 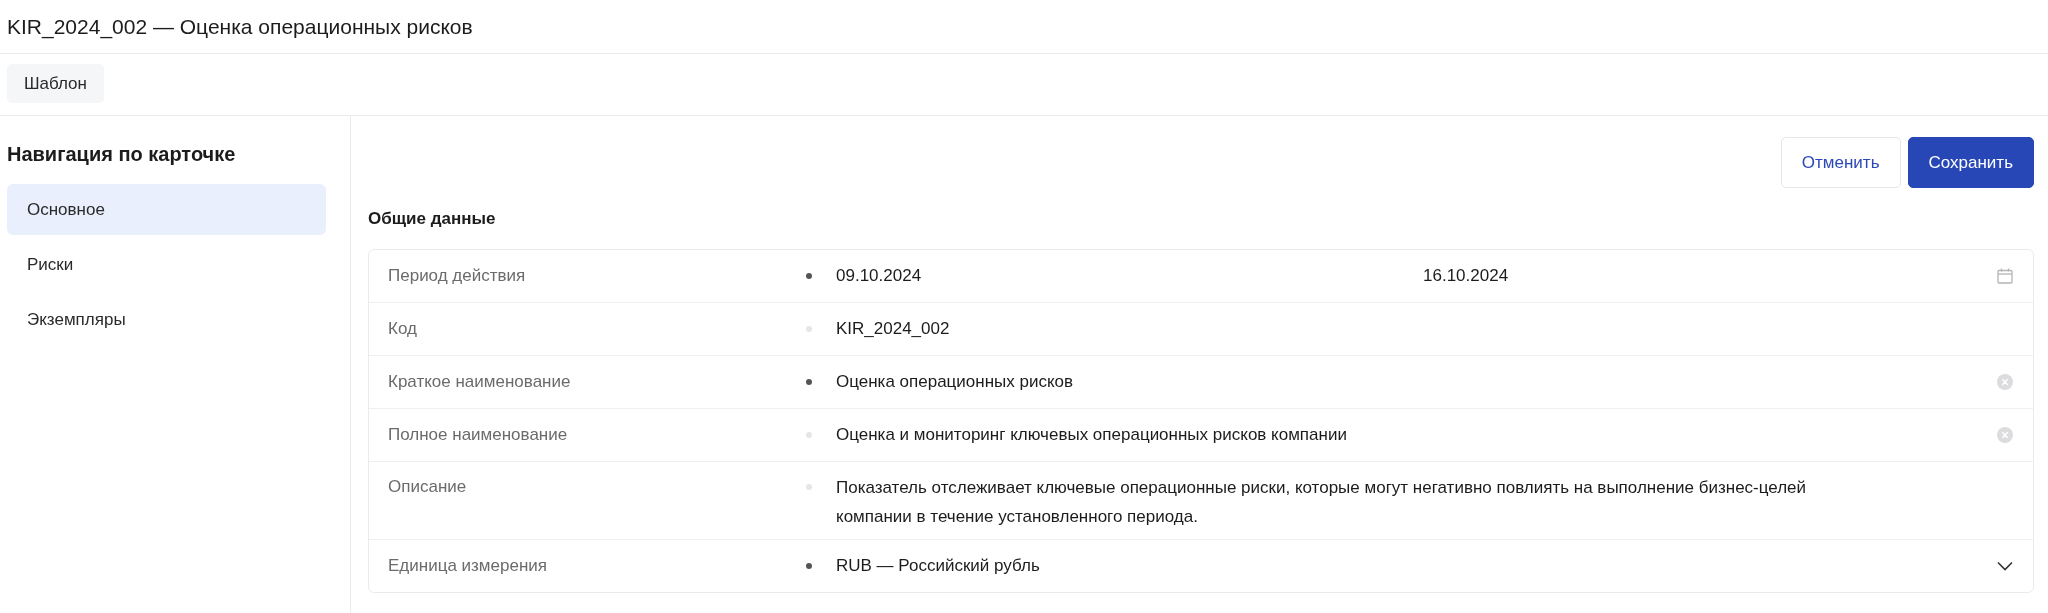 What do you see at coordinates (457, 276) in the screenshot?
I see `field-label: Период действия` at bounding box center [457, 276].